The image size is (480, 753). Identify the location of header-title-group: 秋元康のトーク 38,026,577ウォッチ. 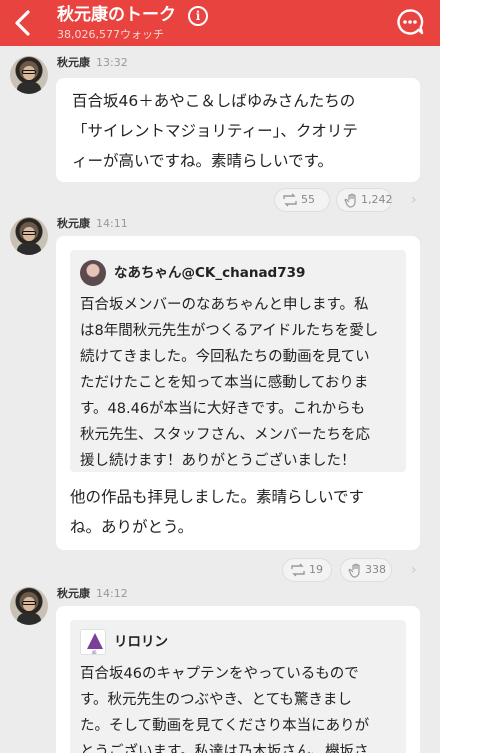
(116, 23).